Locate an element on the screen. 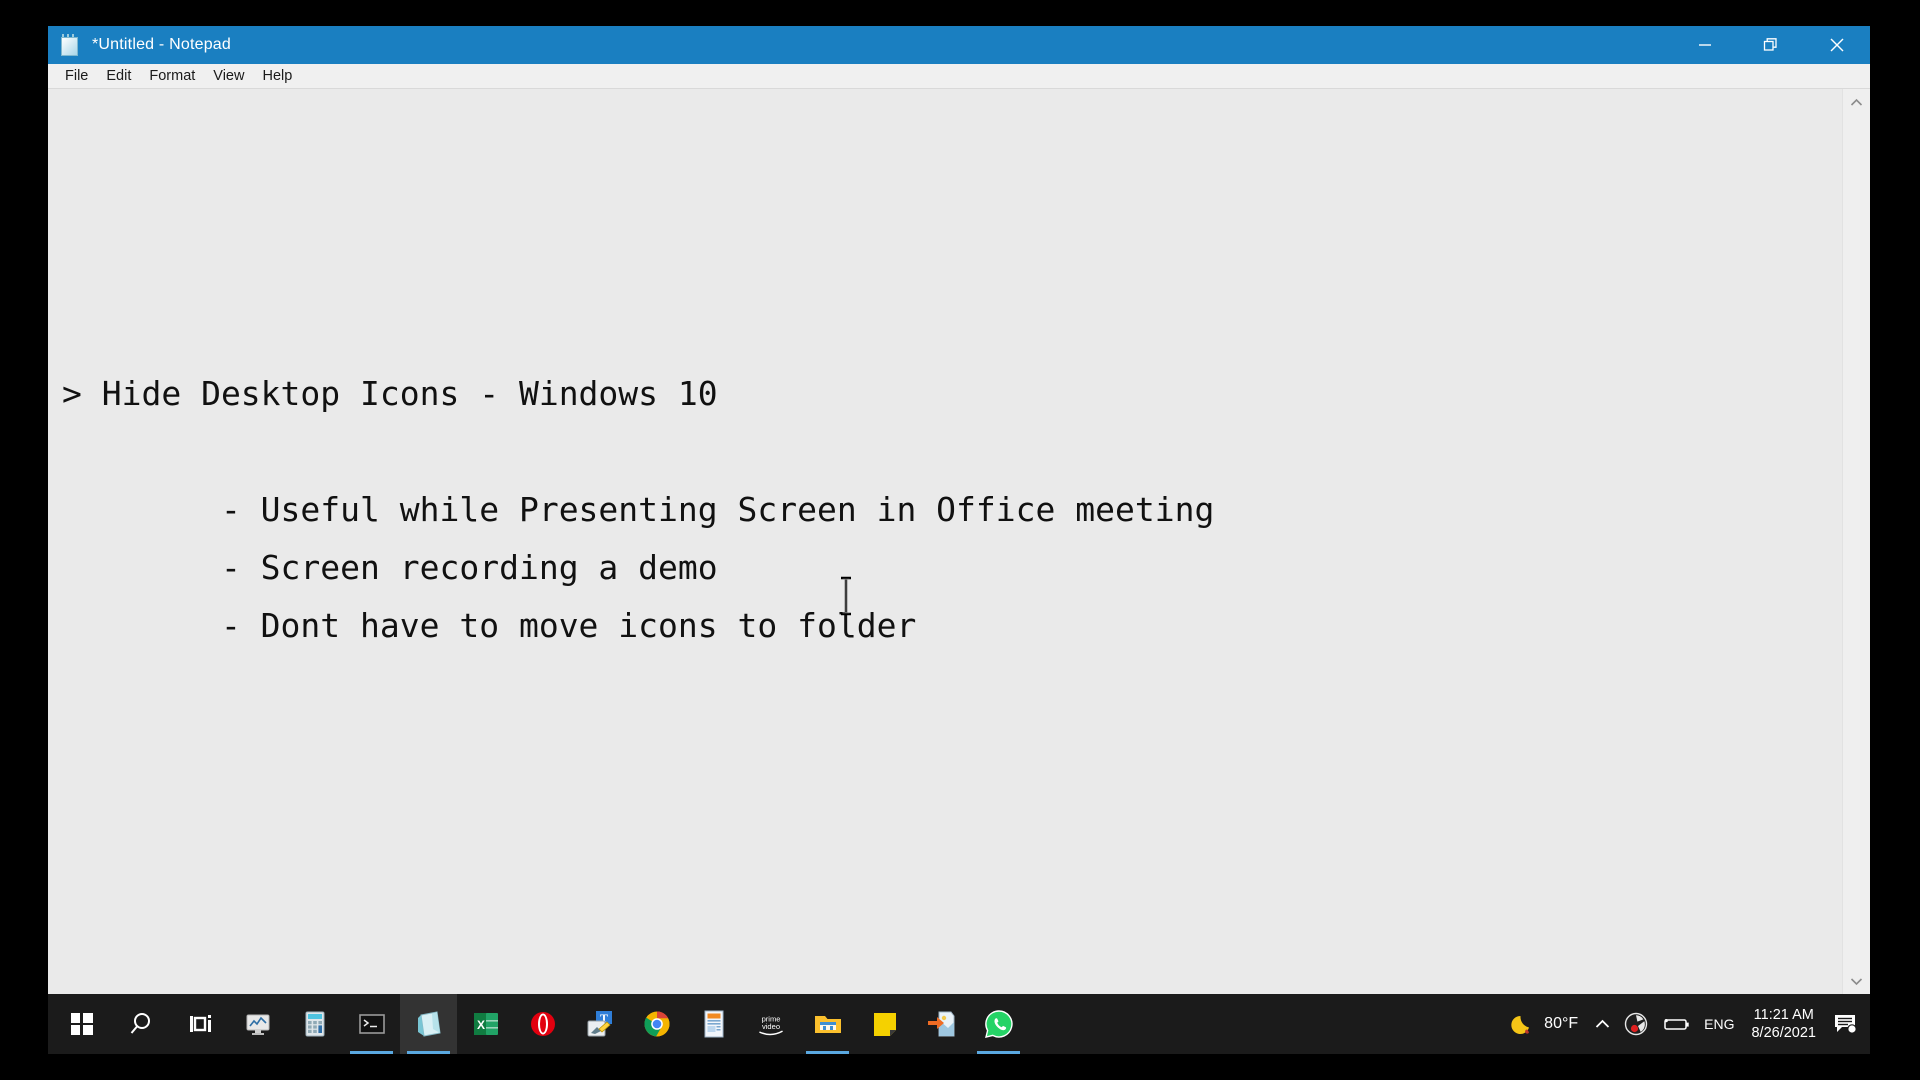  menu-edit: Edit is located at coordinates (118, 76).